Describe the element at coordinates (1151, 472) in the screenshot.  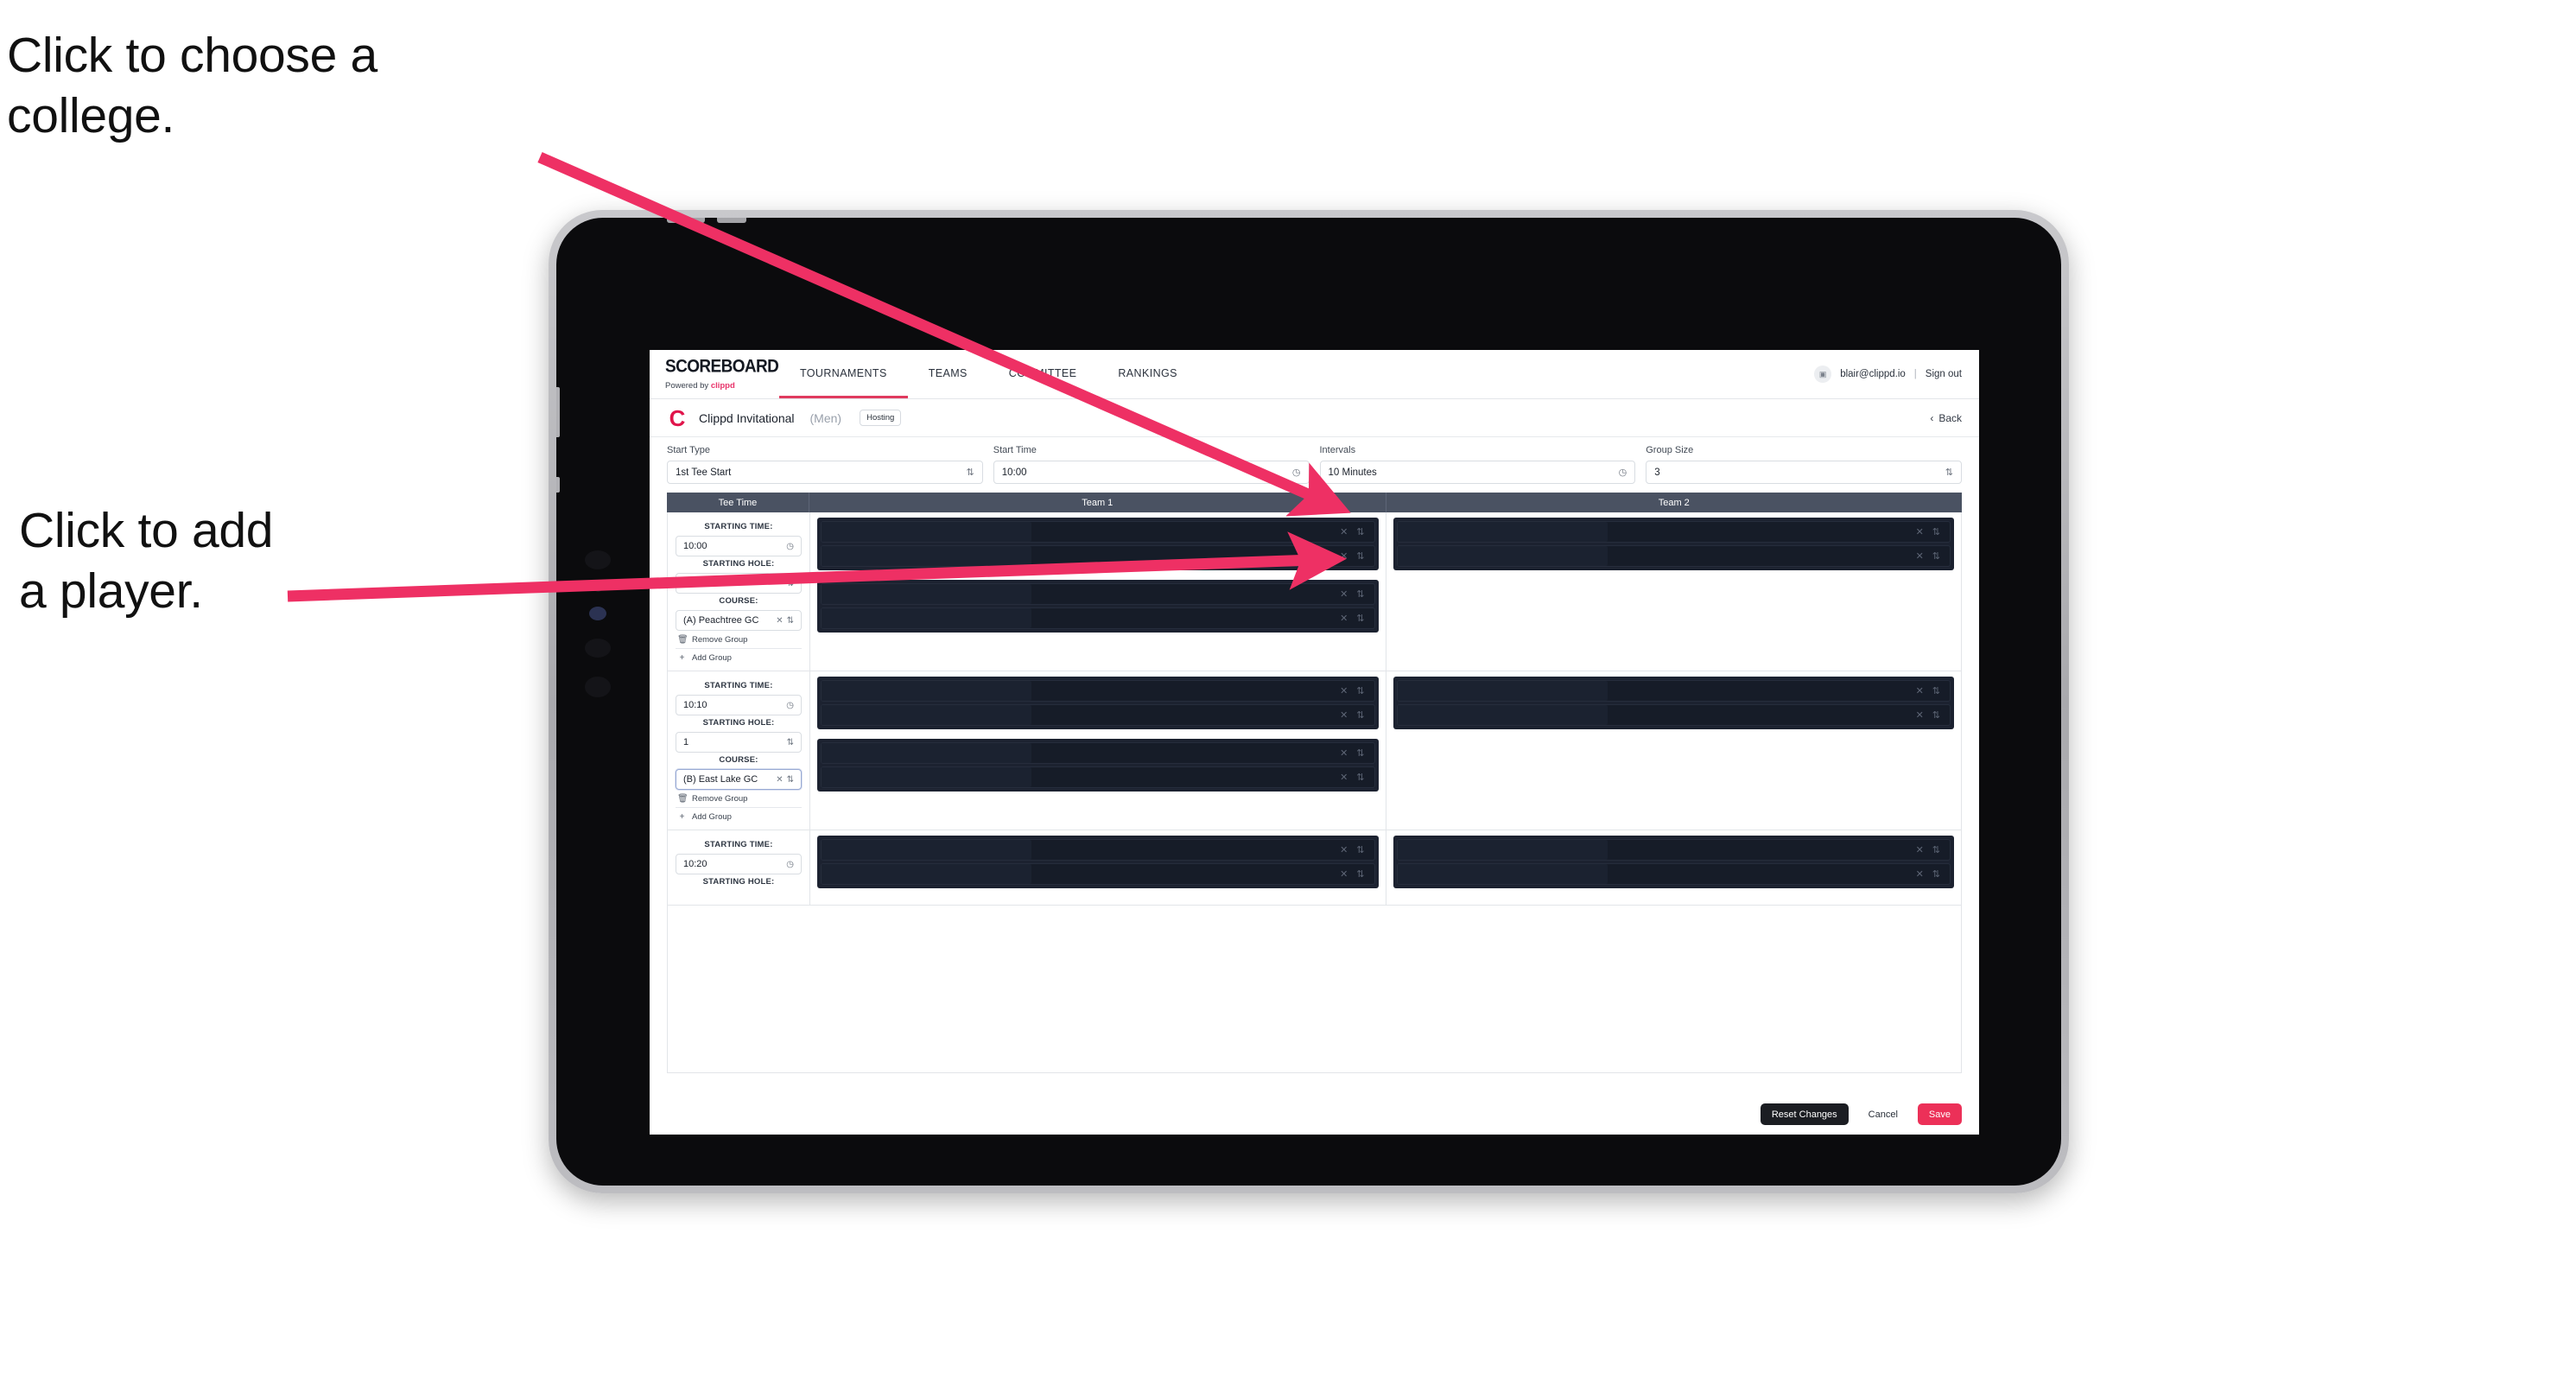
I see `start-time-input: 10:00 ◷` at that location.